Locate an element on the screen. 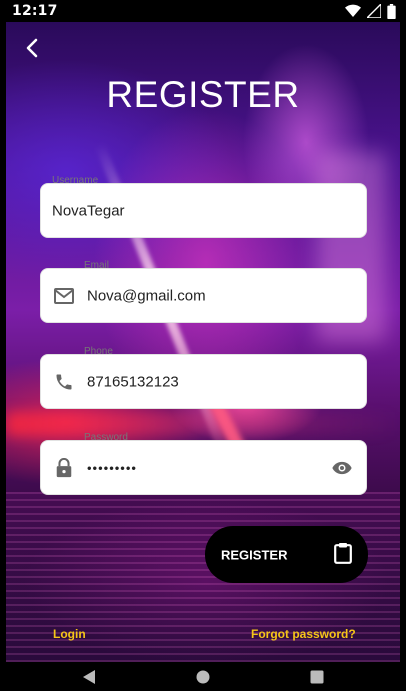 The width and height of the screenshot is (406, 691). password-label: Password is located at coordinates (106, 437).